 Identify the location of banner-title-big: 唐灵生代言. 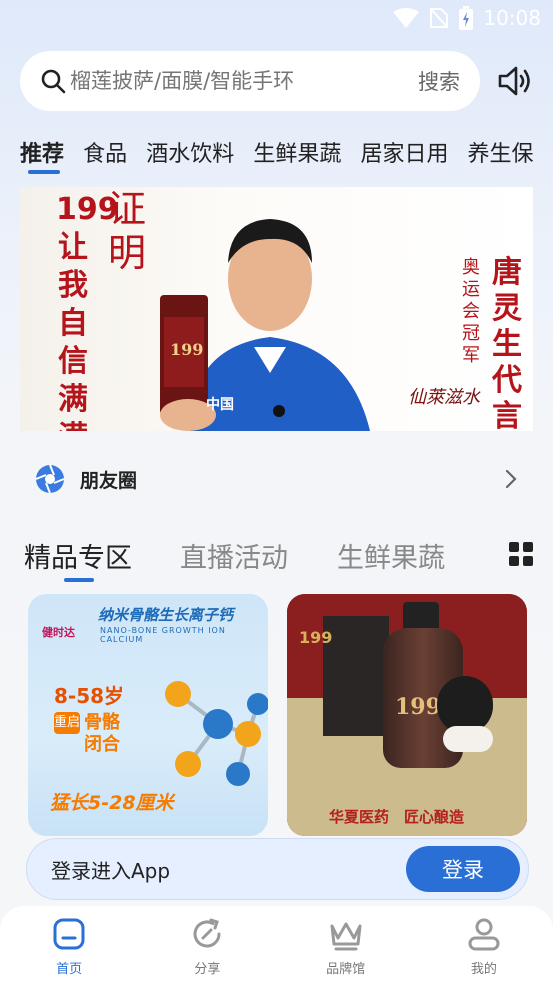
(507, 343).